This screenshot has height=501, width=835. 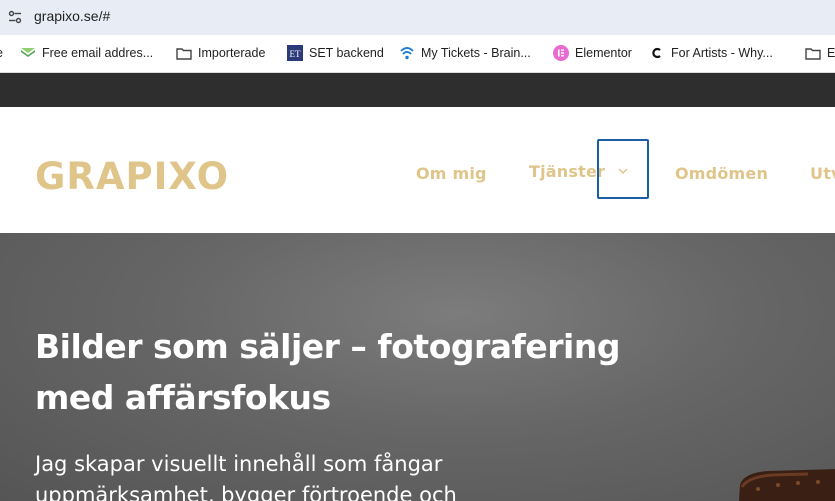 I want to click on bookmark-label: Importerade, so click(x=232, y=53).